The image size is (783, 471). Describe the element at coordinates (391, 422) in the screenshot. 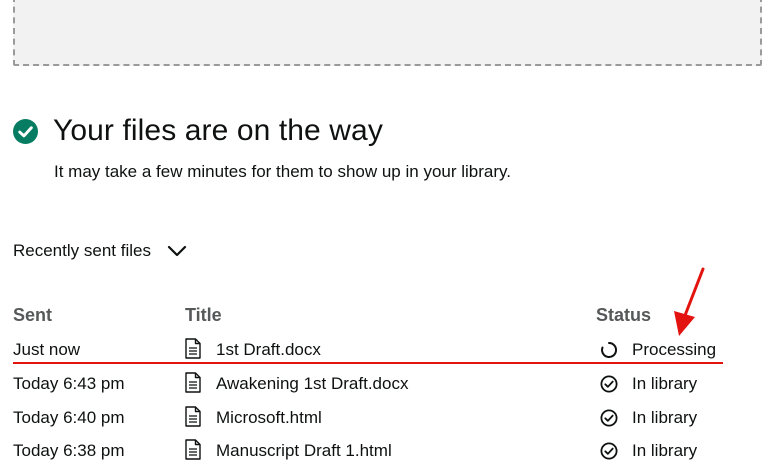

I see `table-row: Today 6:40 pm Microsoft.html In library` at that location.